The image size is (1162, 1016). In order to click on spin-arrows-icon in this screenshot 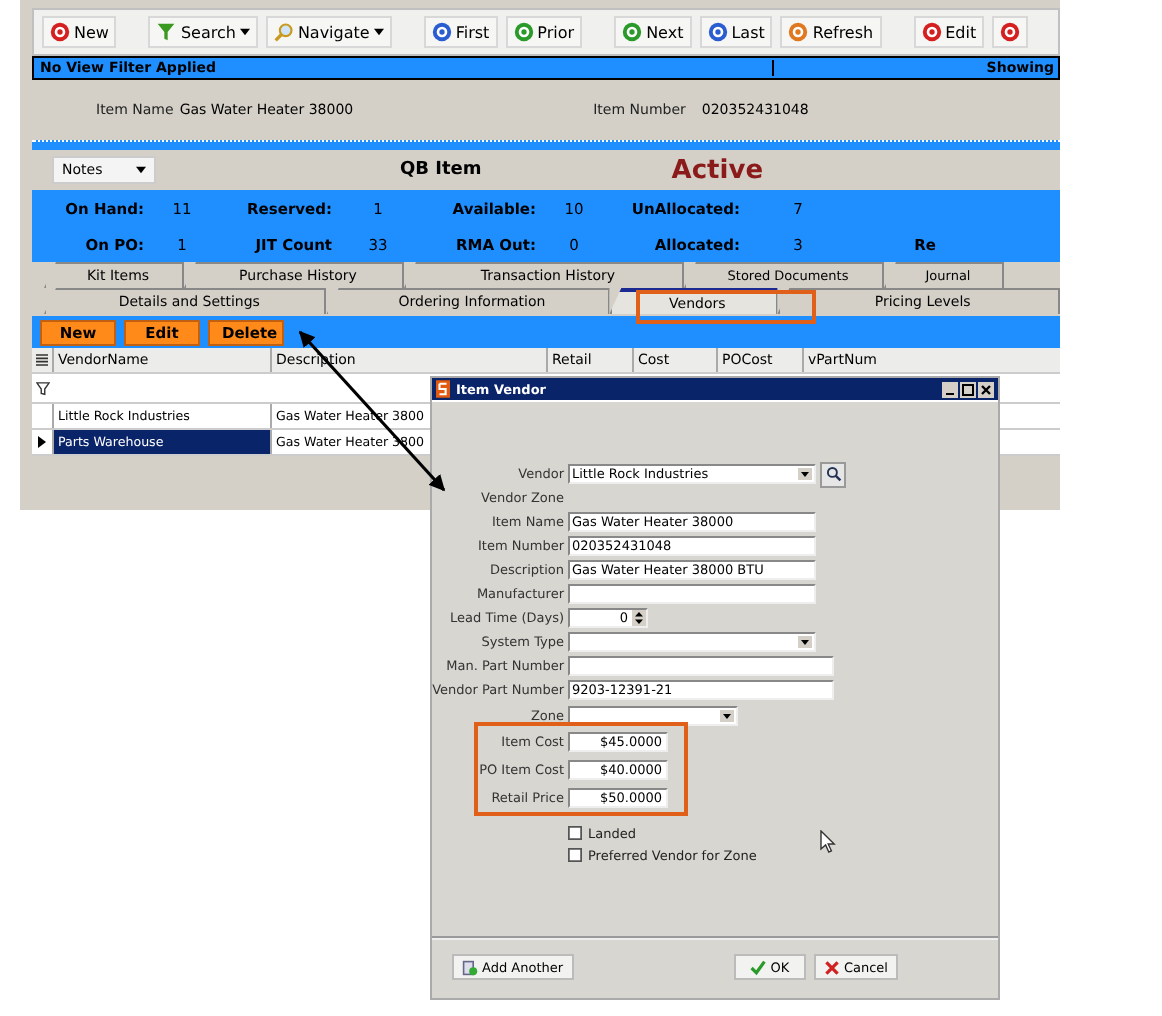, I will do `click(639, 618)`.